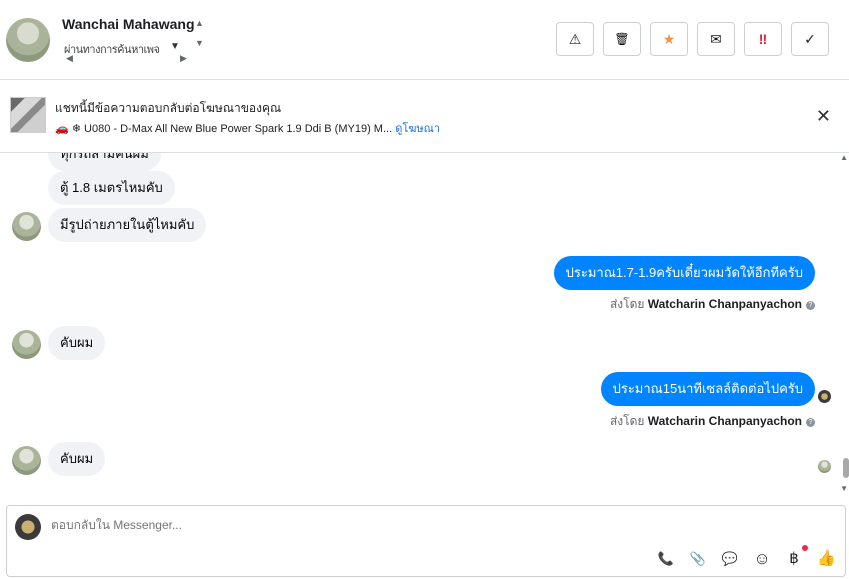  I want to click on mark-unread-button: ✉, so click(716, 39).